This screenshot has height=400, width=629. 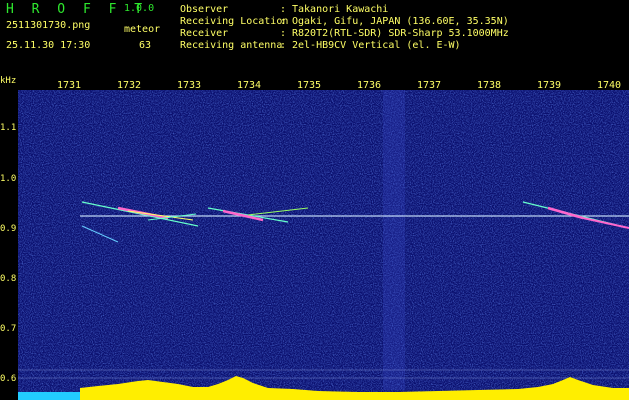 I want to click on file-name: 2511301730.png, so click(x=48, y=25).